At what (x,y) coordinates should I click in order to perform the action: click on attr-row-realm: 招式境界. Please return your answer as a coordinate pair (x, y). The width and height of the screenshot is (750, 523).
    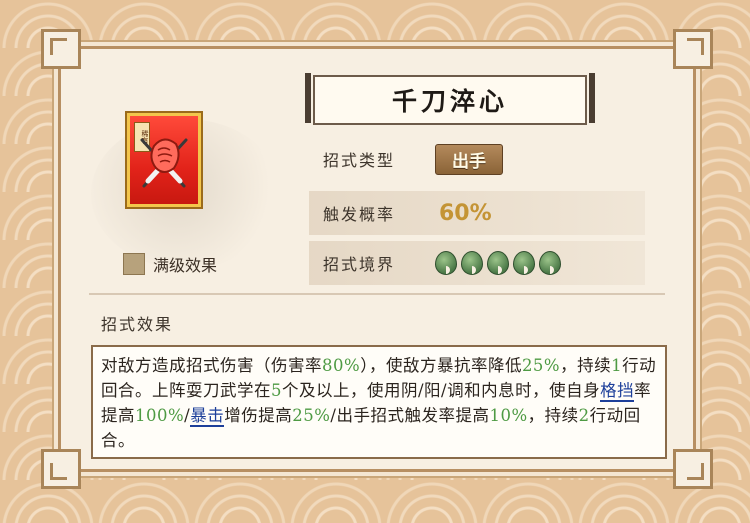
    Looking at the image, I should click on (477, 263).